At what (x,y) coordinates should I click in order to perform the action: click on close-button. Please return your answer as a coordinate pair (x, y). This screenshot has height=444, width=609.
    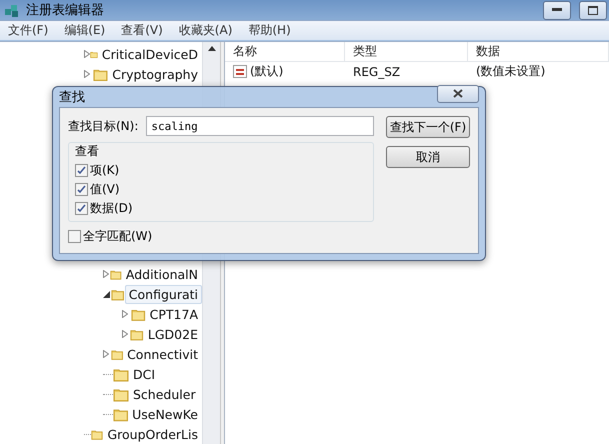
    Looking at the image, I should click on (458, 94).